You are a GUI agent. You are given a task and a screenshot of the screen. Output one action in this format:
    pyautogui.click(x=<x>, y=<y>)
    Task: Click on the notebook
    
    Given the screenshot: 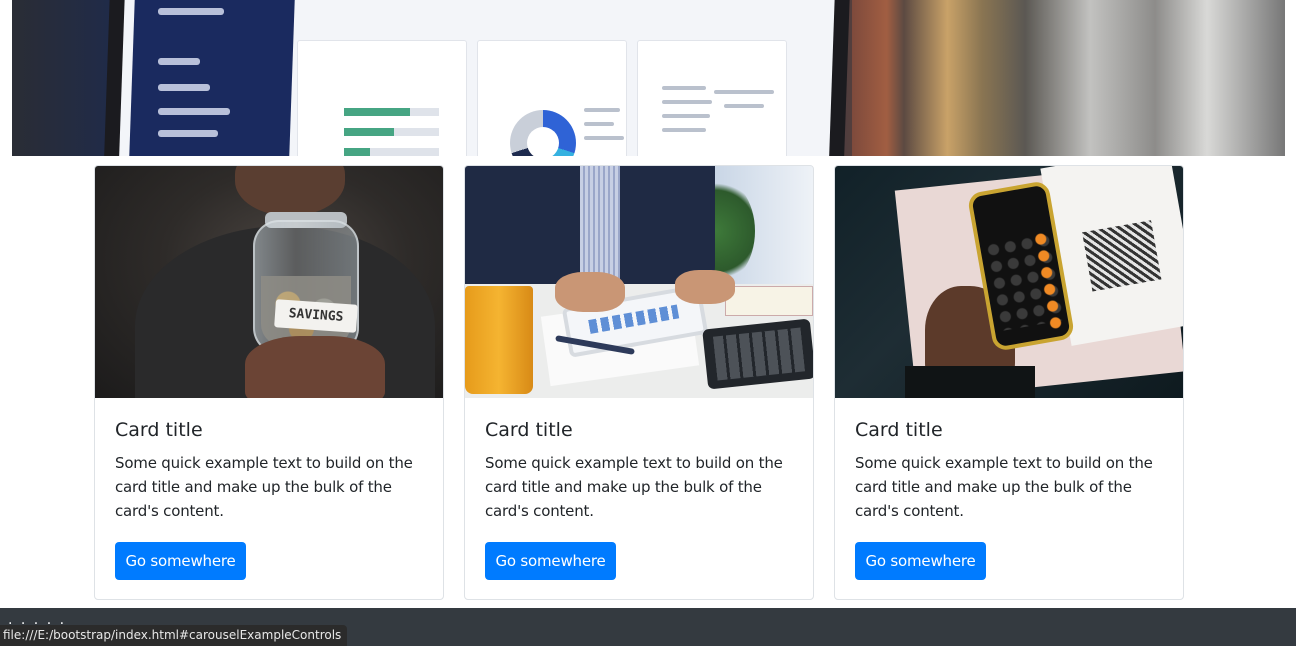 What is the action you would take?
    pyautogui.click(x=769, y=301)
    